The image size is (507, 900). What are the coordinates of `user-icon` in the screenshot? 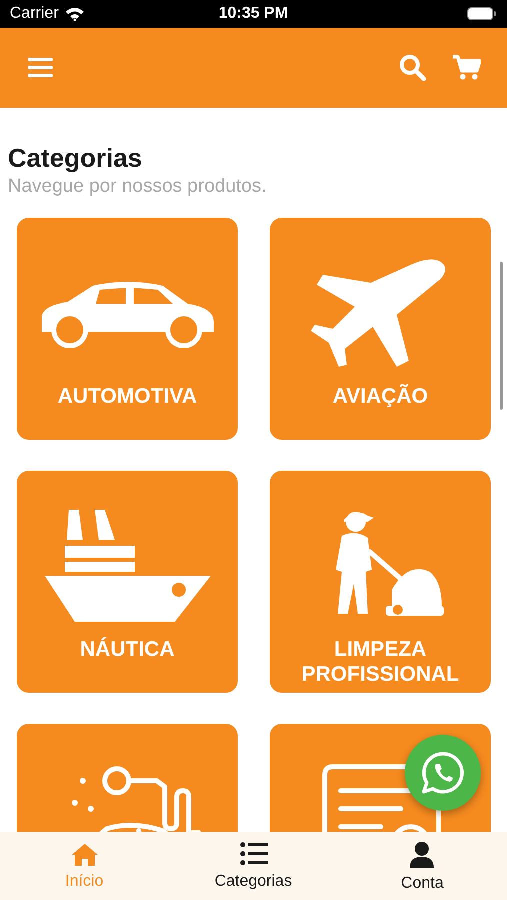 It's located at (422, 855).